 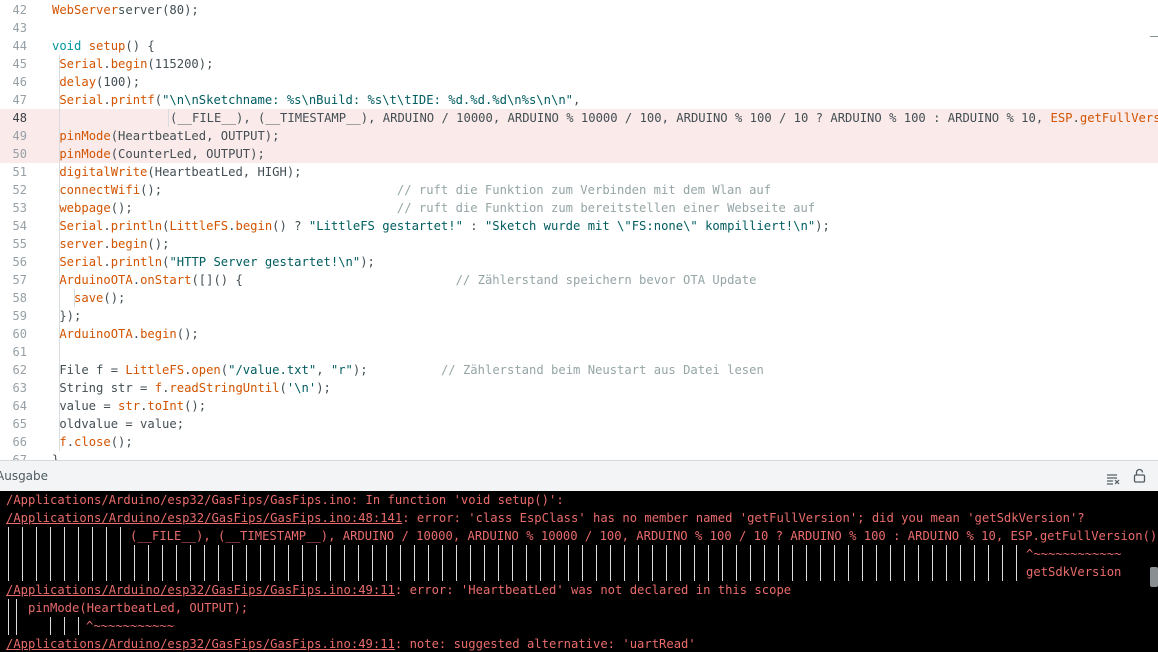 I want to click on code-token: begin, so click(x=129, y=244).